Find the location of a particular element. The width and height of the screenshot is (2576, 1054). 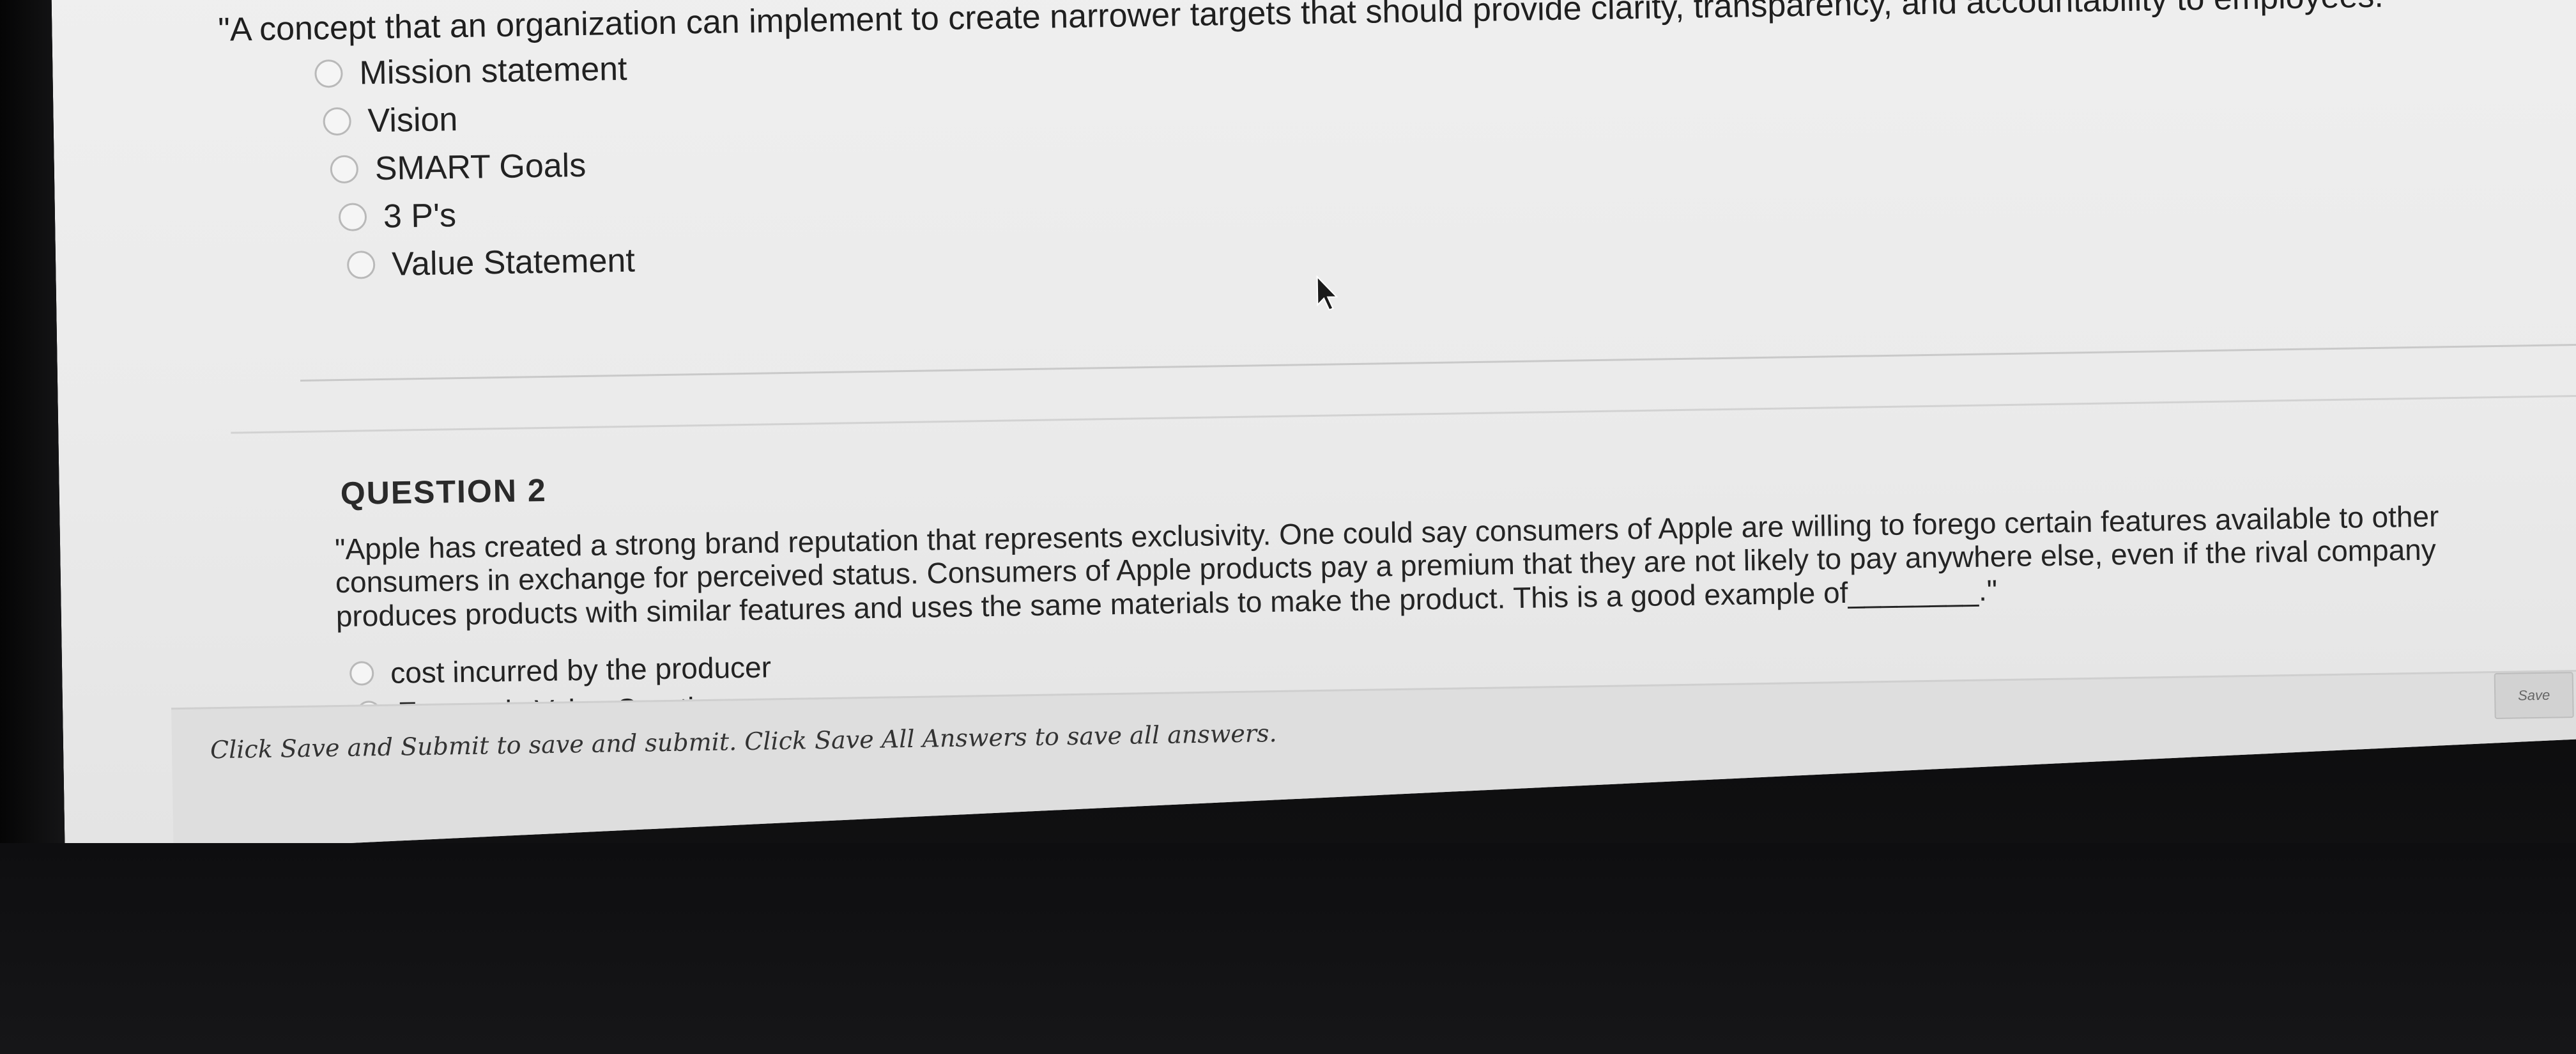

question-2-heading: QUESTION 2 is located at coordinates (444, 491).